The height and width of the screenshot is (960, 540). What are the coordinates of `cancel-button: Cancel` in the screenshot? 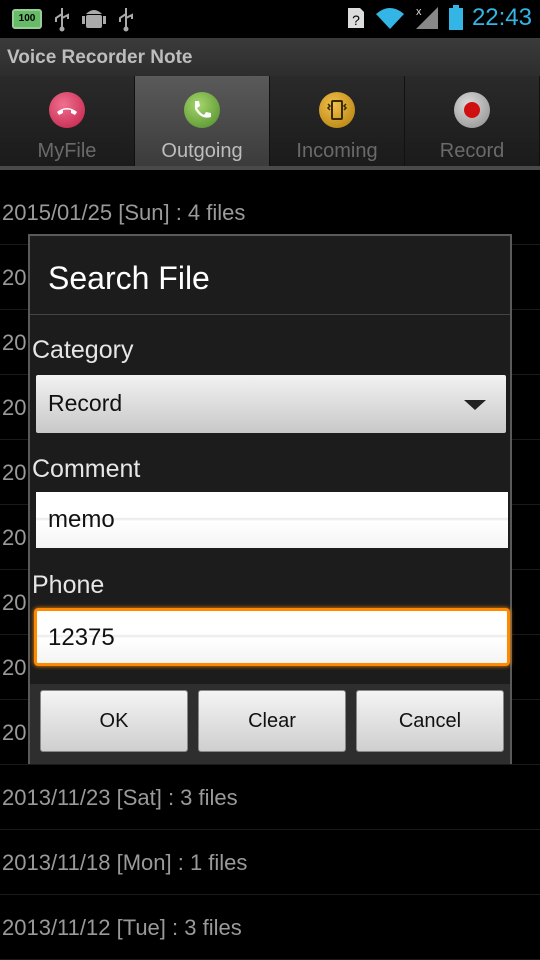 It's located at (430, 721).